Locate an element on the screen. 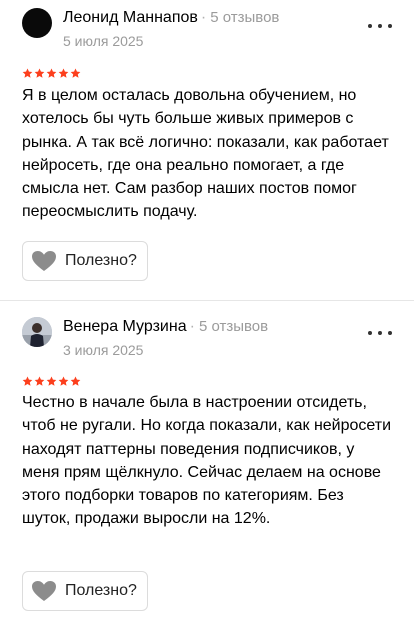  review-header: Леонид Маннапов · 5 отзывов 5 июля 2025 is located at coordinates (218, 30).